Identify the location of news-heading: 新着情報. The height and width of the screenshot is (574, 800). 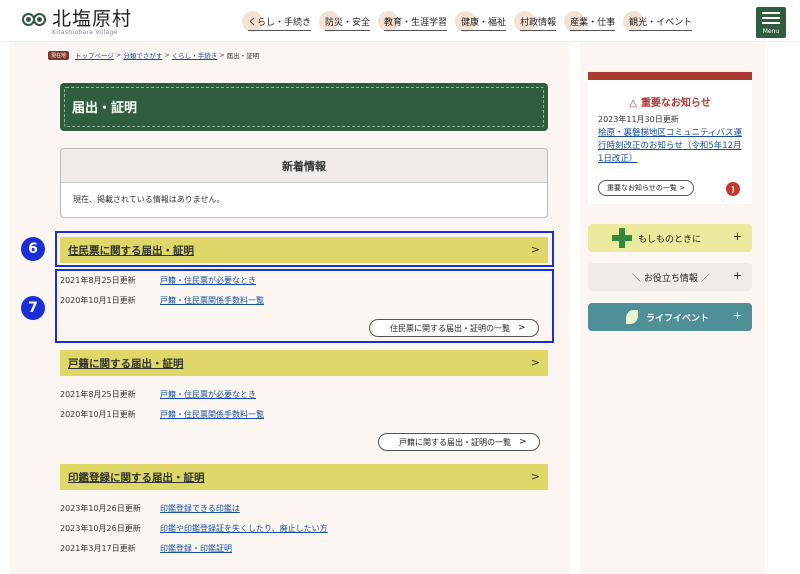
(304, 166).